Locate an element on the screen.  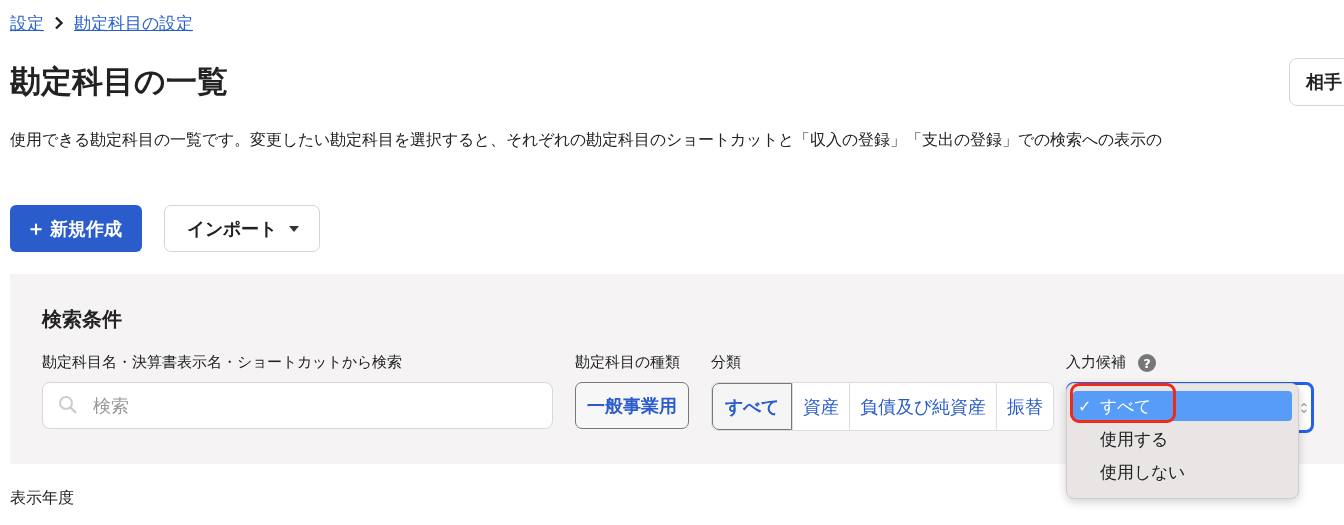
section-label: 表示年度 is located at coordinates (42, 498).